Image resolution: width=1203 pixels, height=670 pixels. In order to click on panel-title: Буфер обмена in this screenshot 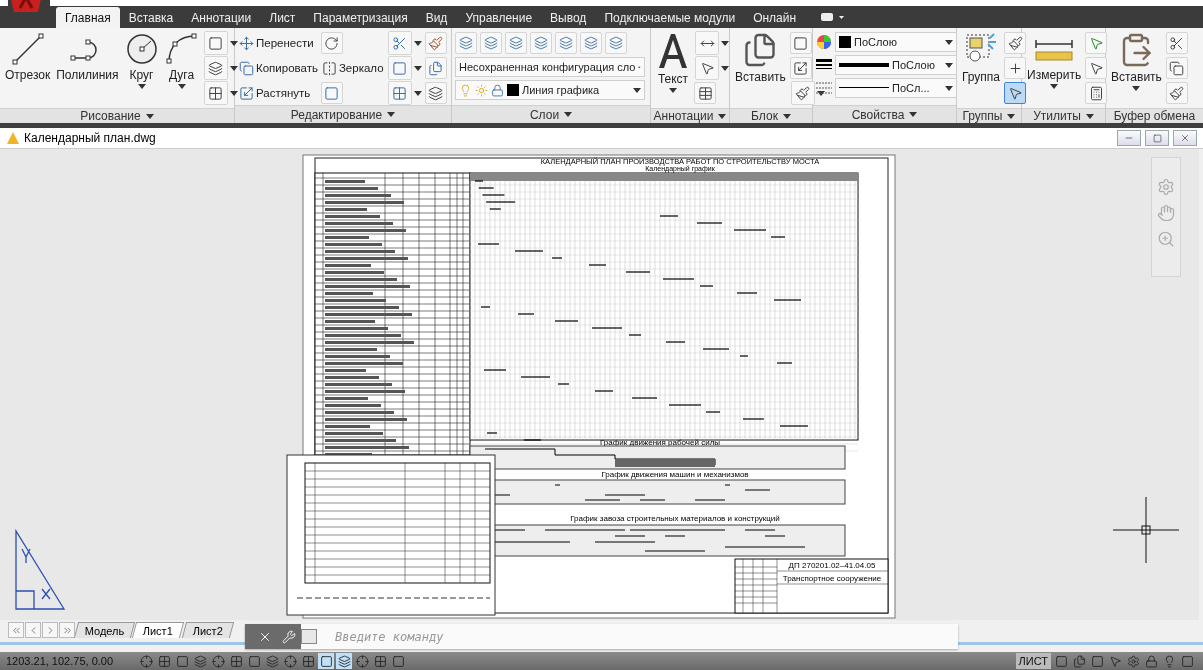, I will do `click(1154, 115)`.